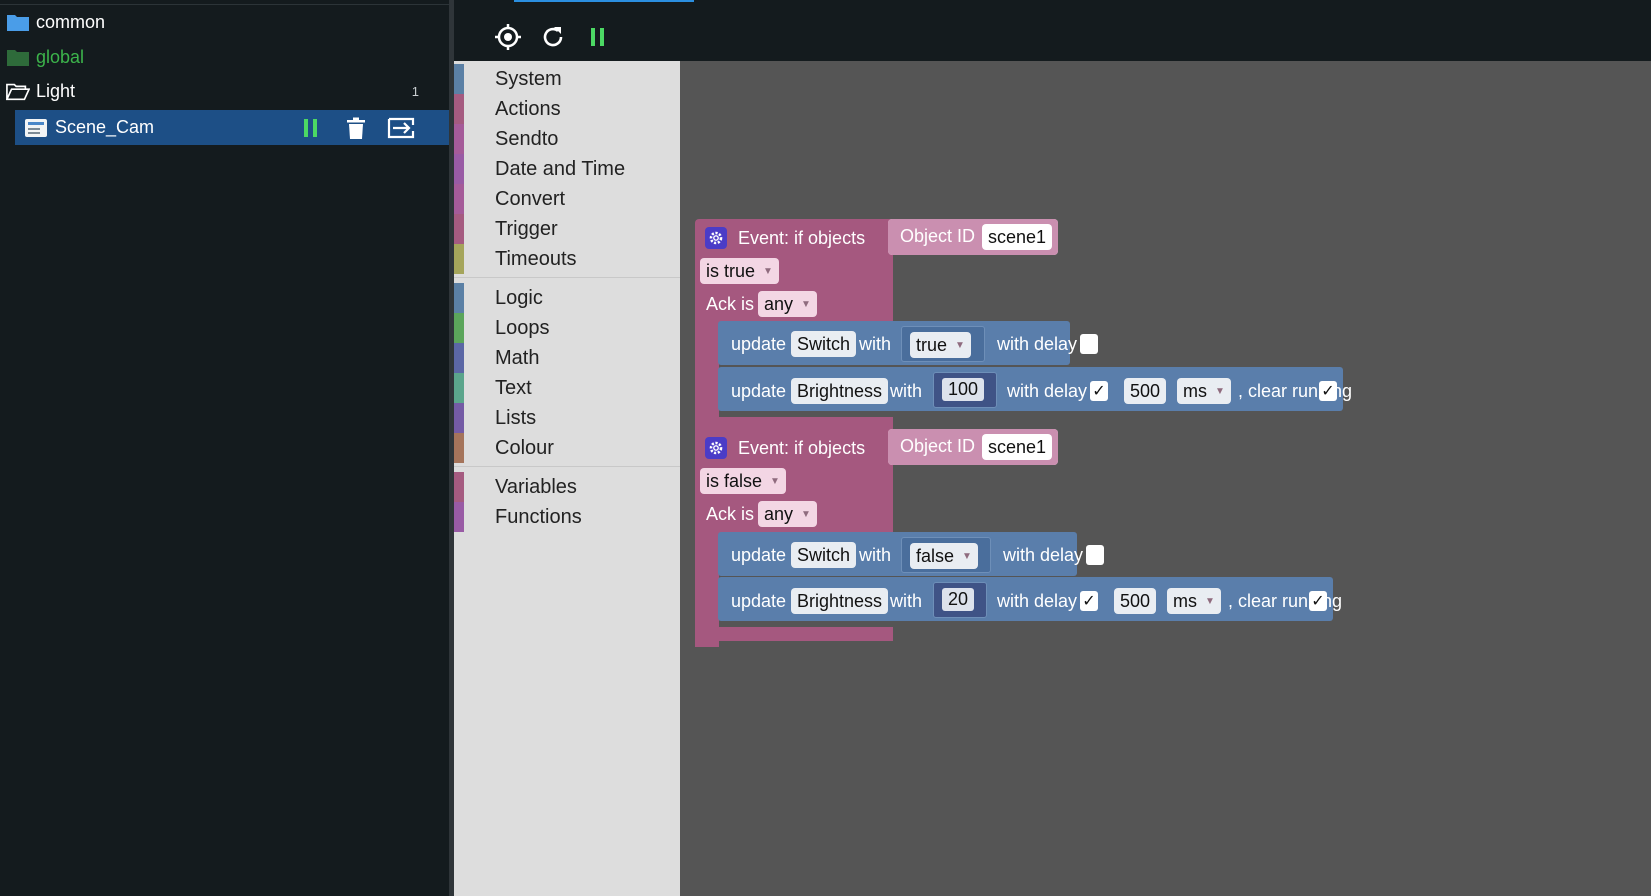 The width and height of the screenshot is (1651, 896). I want to click on brightness-number-block: 100, so click(965, 390).